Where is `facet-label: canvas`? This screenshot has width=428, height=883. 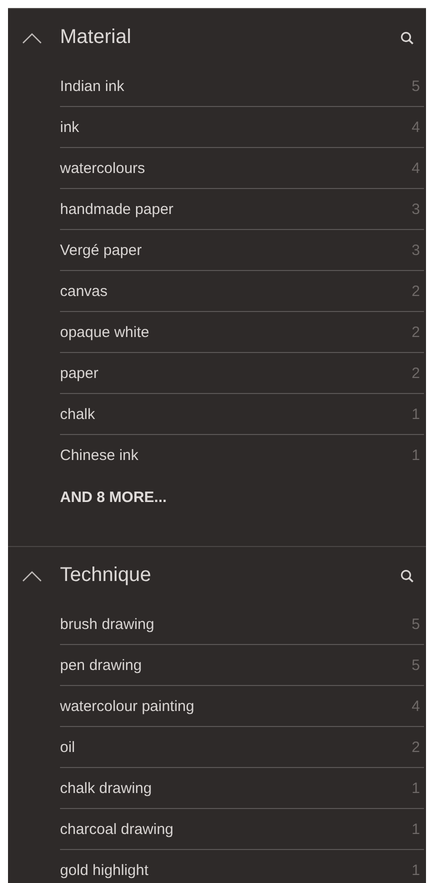
facet-label: canvas is located at coordinates (236, 291).